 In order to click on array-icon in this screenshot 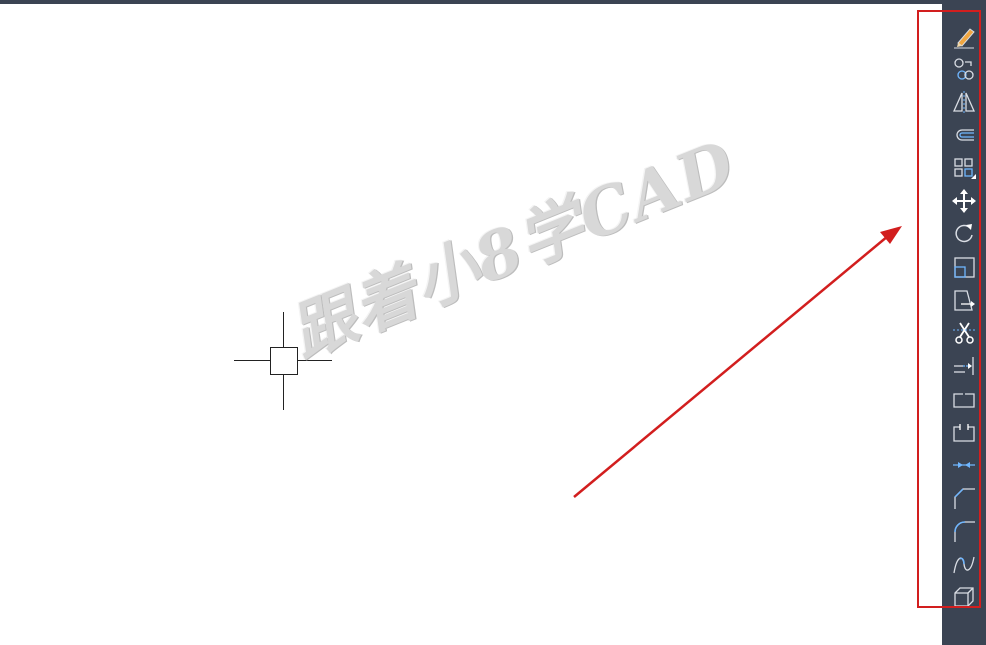, I will do `click(965, 168)`.